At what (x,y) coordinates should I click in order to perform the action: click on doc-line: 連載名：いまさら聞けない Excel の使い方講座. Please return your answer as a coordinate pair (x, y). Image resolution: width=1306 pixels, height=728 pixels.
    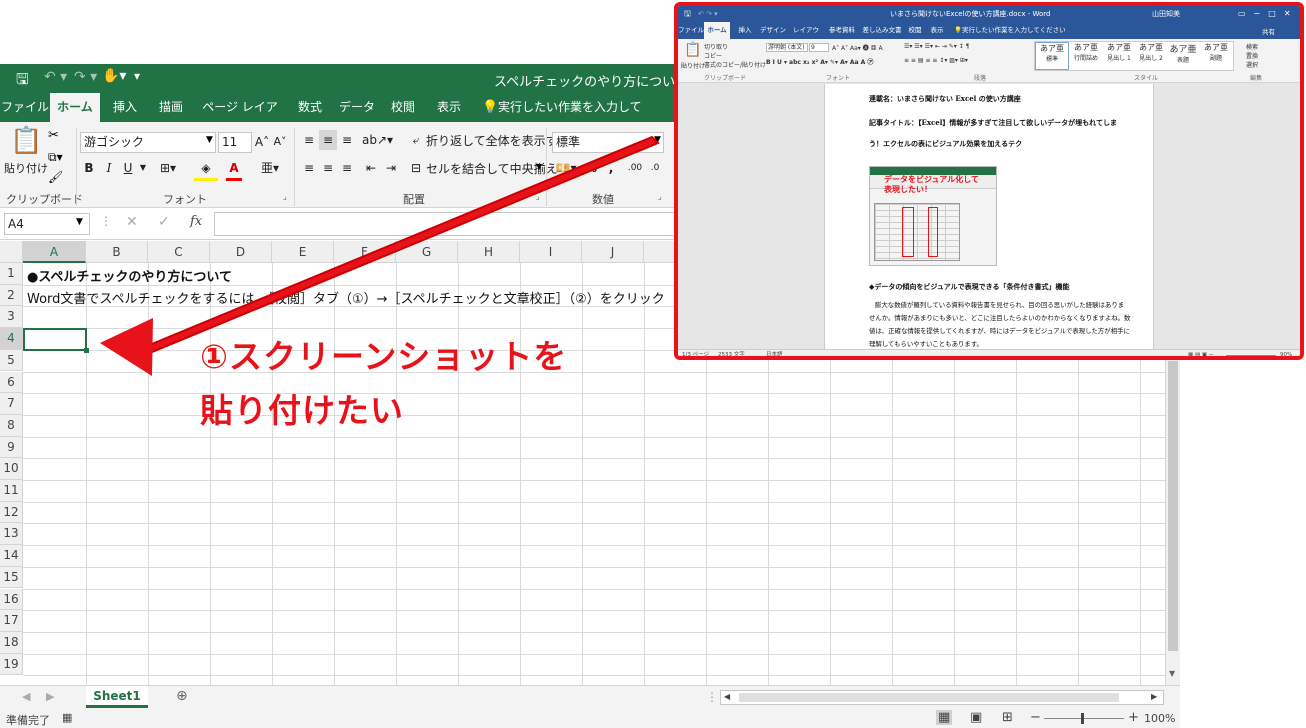
    Looking at the image, I should click on (945, 98).